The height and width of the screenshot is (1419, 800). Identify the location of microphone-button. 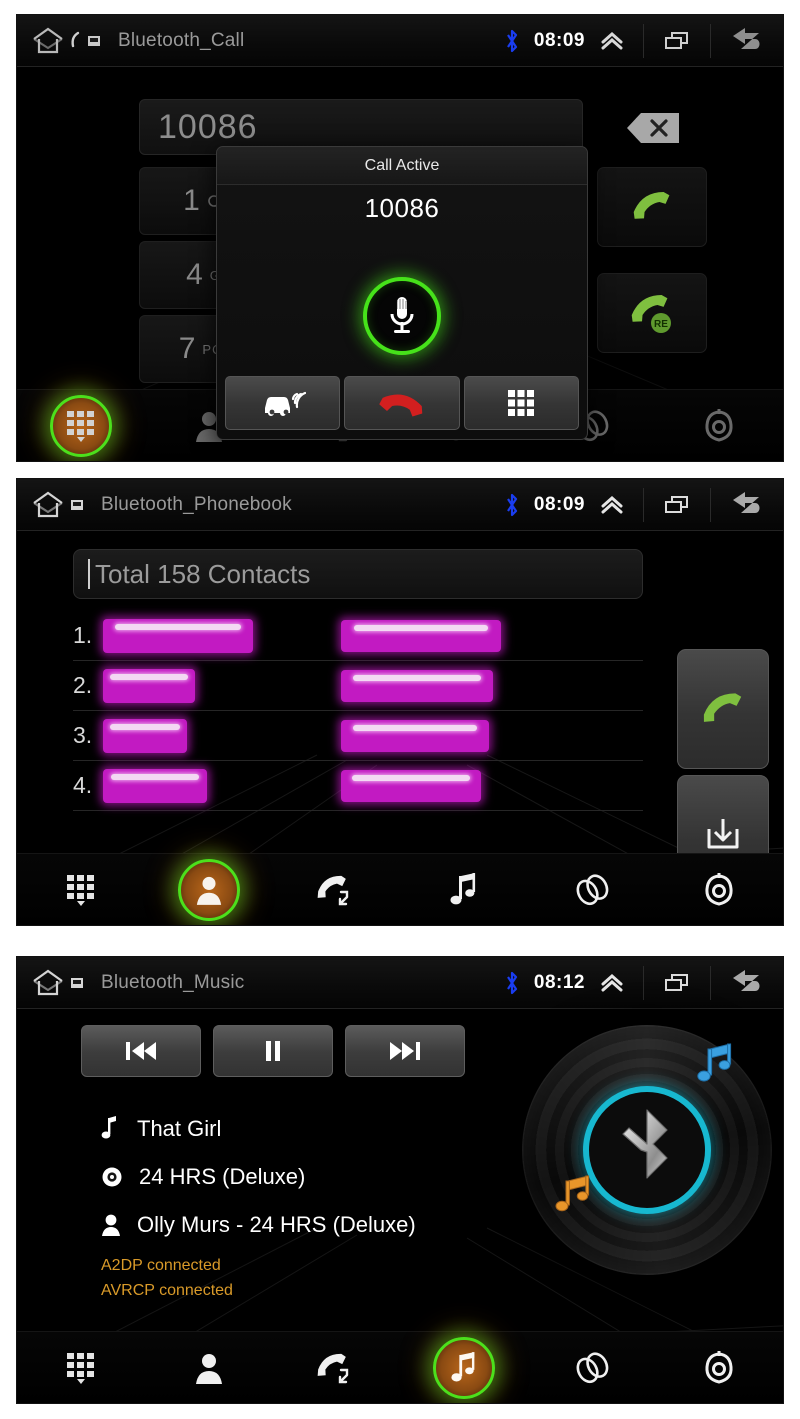
(402, 316).